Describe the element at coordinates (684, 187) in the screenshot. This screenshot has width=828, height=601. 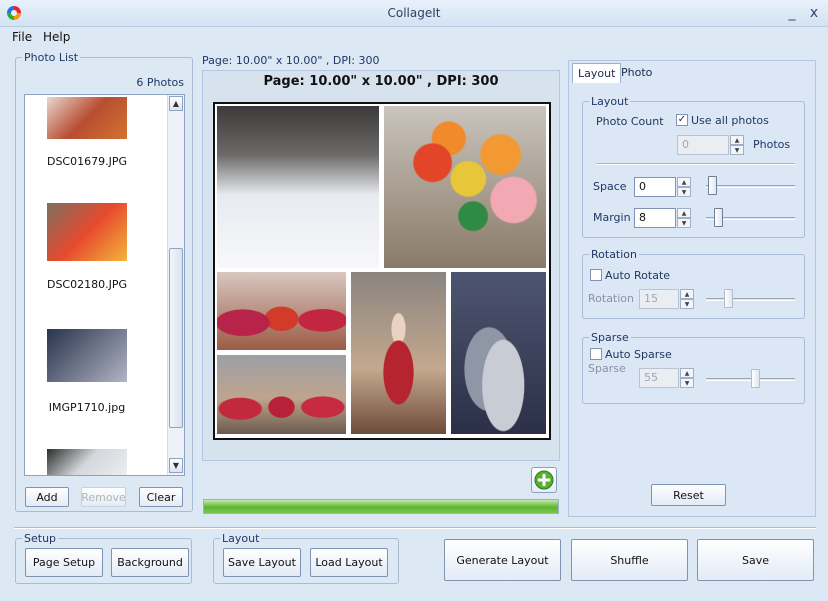
I see `space-spinner: ▲ ▼` at that location.